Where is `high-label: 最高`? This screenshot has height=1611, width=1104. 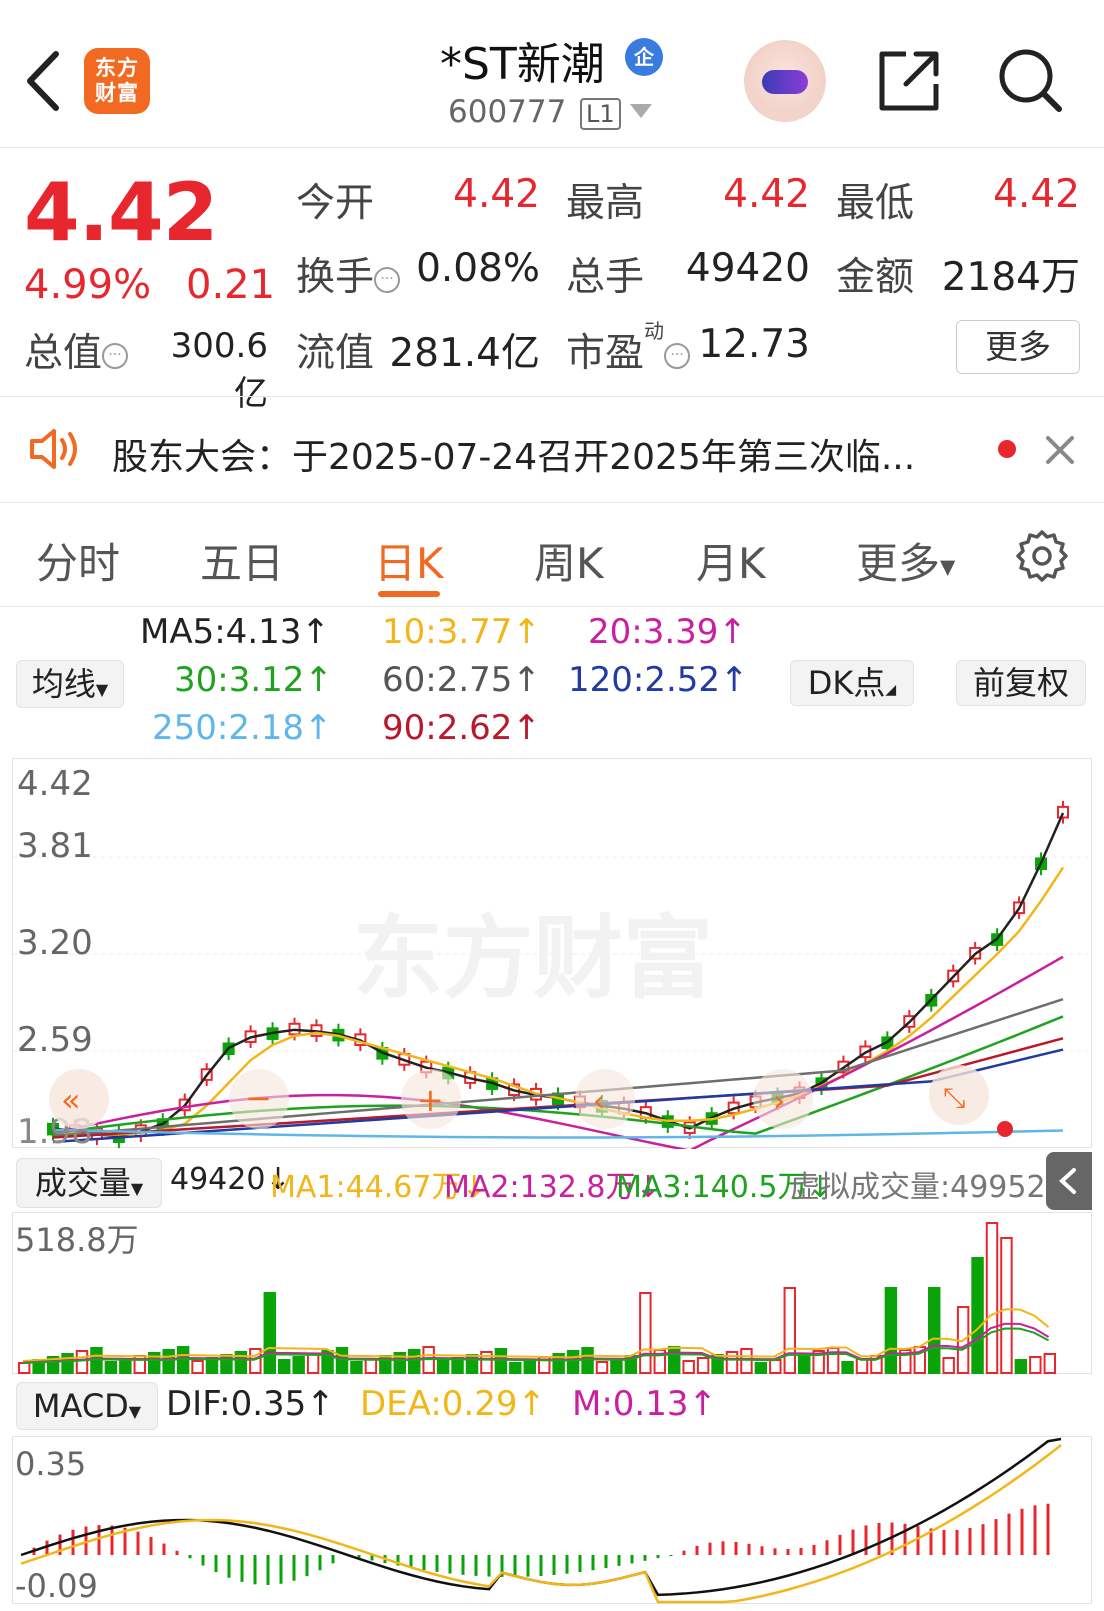
high-label: 最高 is located at coordinates (605, 203).